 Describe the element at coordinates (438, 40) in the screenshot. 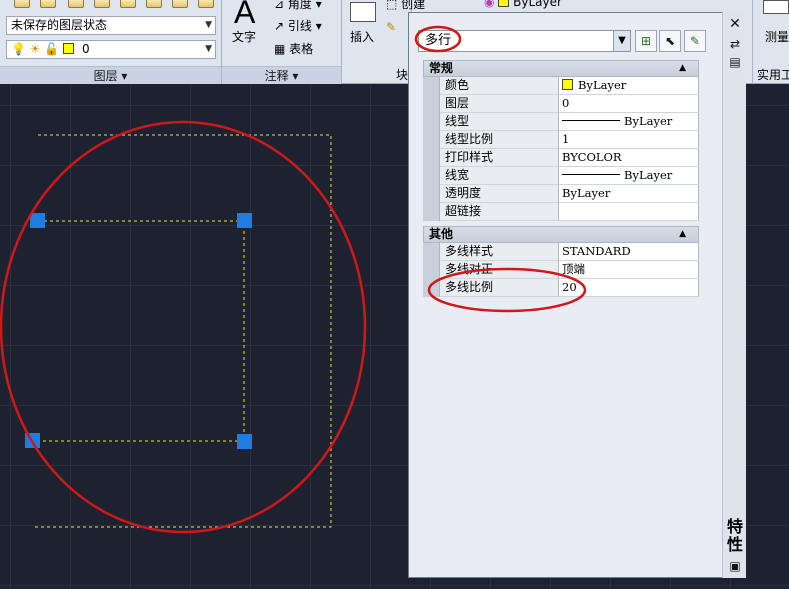

I see `object-type-value: 多行` at that location.